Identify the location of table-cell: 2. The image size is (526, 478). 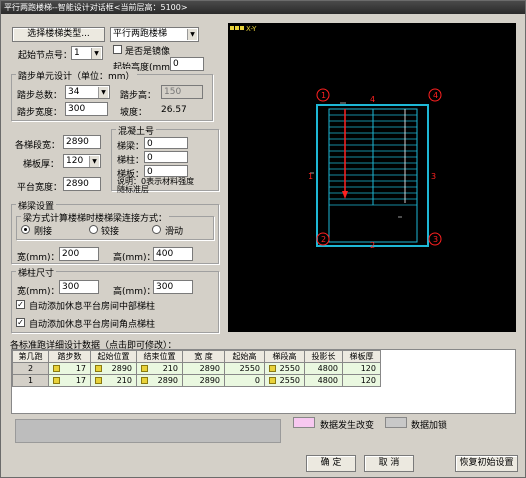
(30, 368).